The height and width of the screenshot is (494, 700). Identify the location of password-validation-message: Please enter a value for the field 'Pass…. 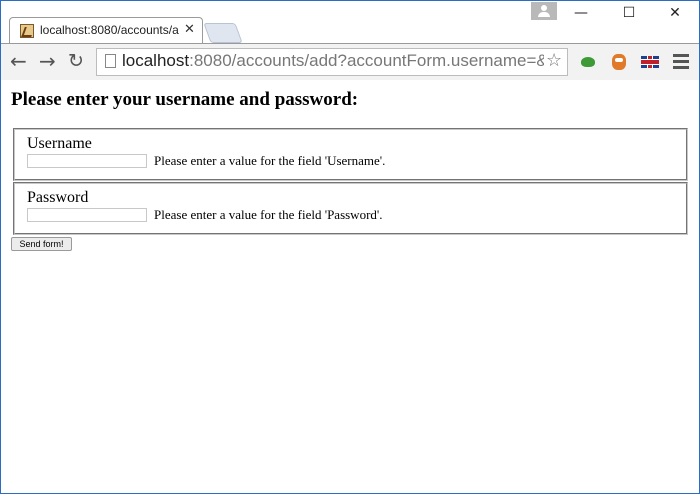
(268, 214).